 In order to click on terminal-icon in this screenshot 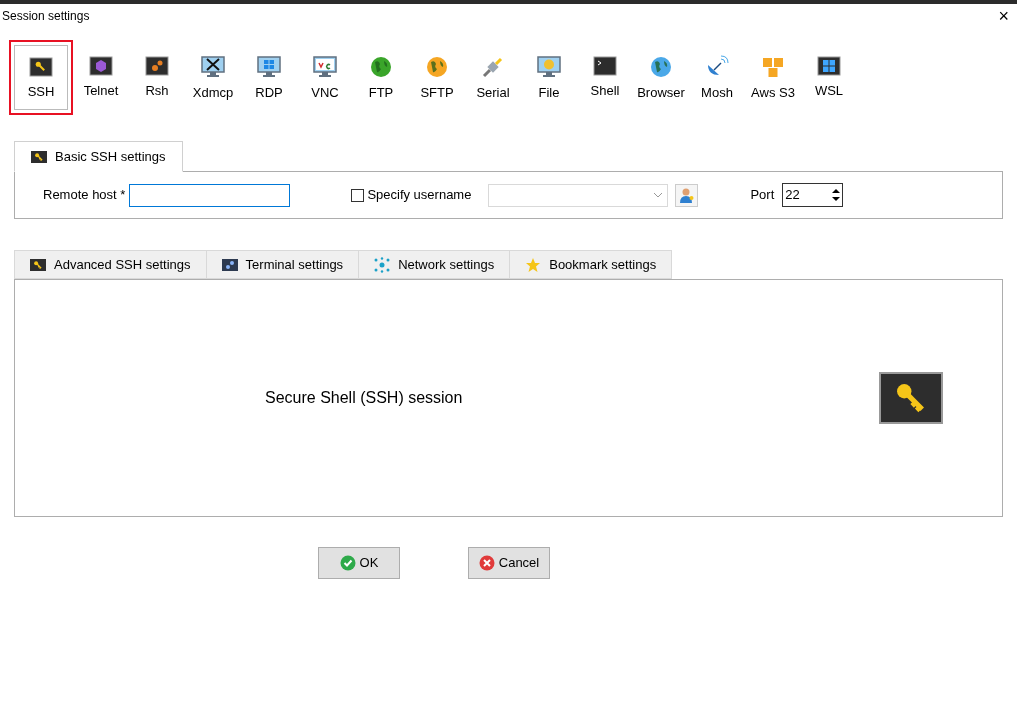, I will do `click(605, 66)`.